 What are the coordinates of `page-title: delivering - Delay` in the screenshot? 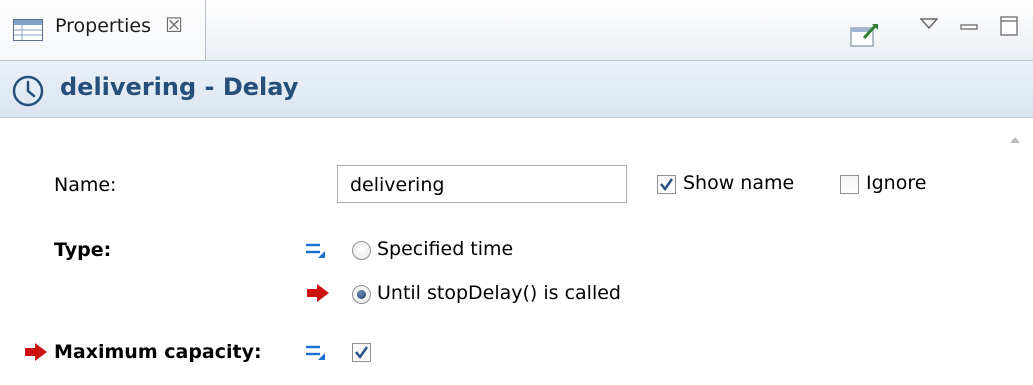 It's located at (179, 87).